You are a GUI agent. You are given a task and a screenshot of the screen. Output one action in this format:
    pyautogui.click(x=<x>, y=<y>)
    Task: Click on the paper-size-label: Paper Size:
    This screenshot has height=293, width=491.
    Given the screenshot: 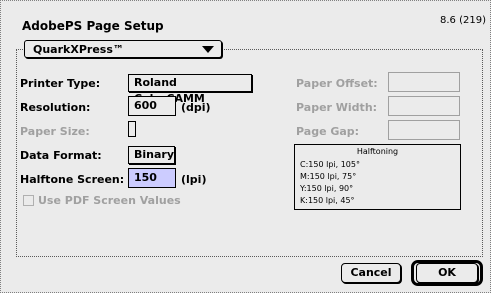 What is the action you would take?
    pyautogui.click(x=55, y=131)
    